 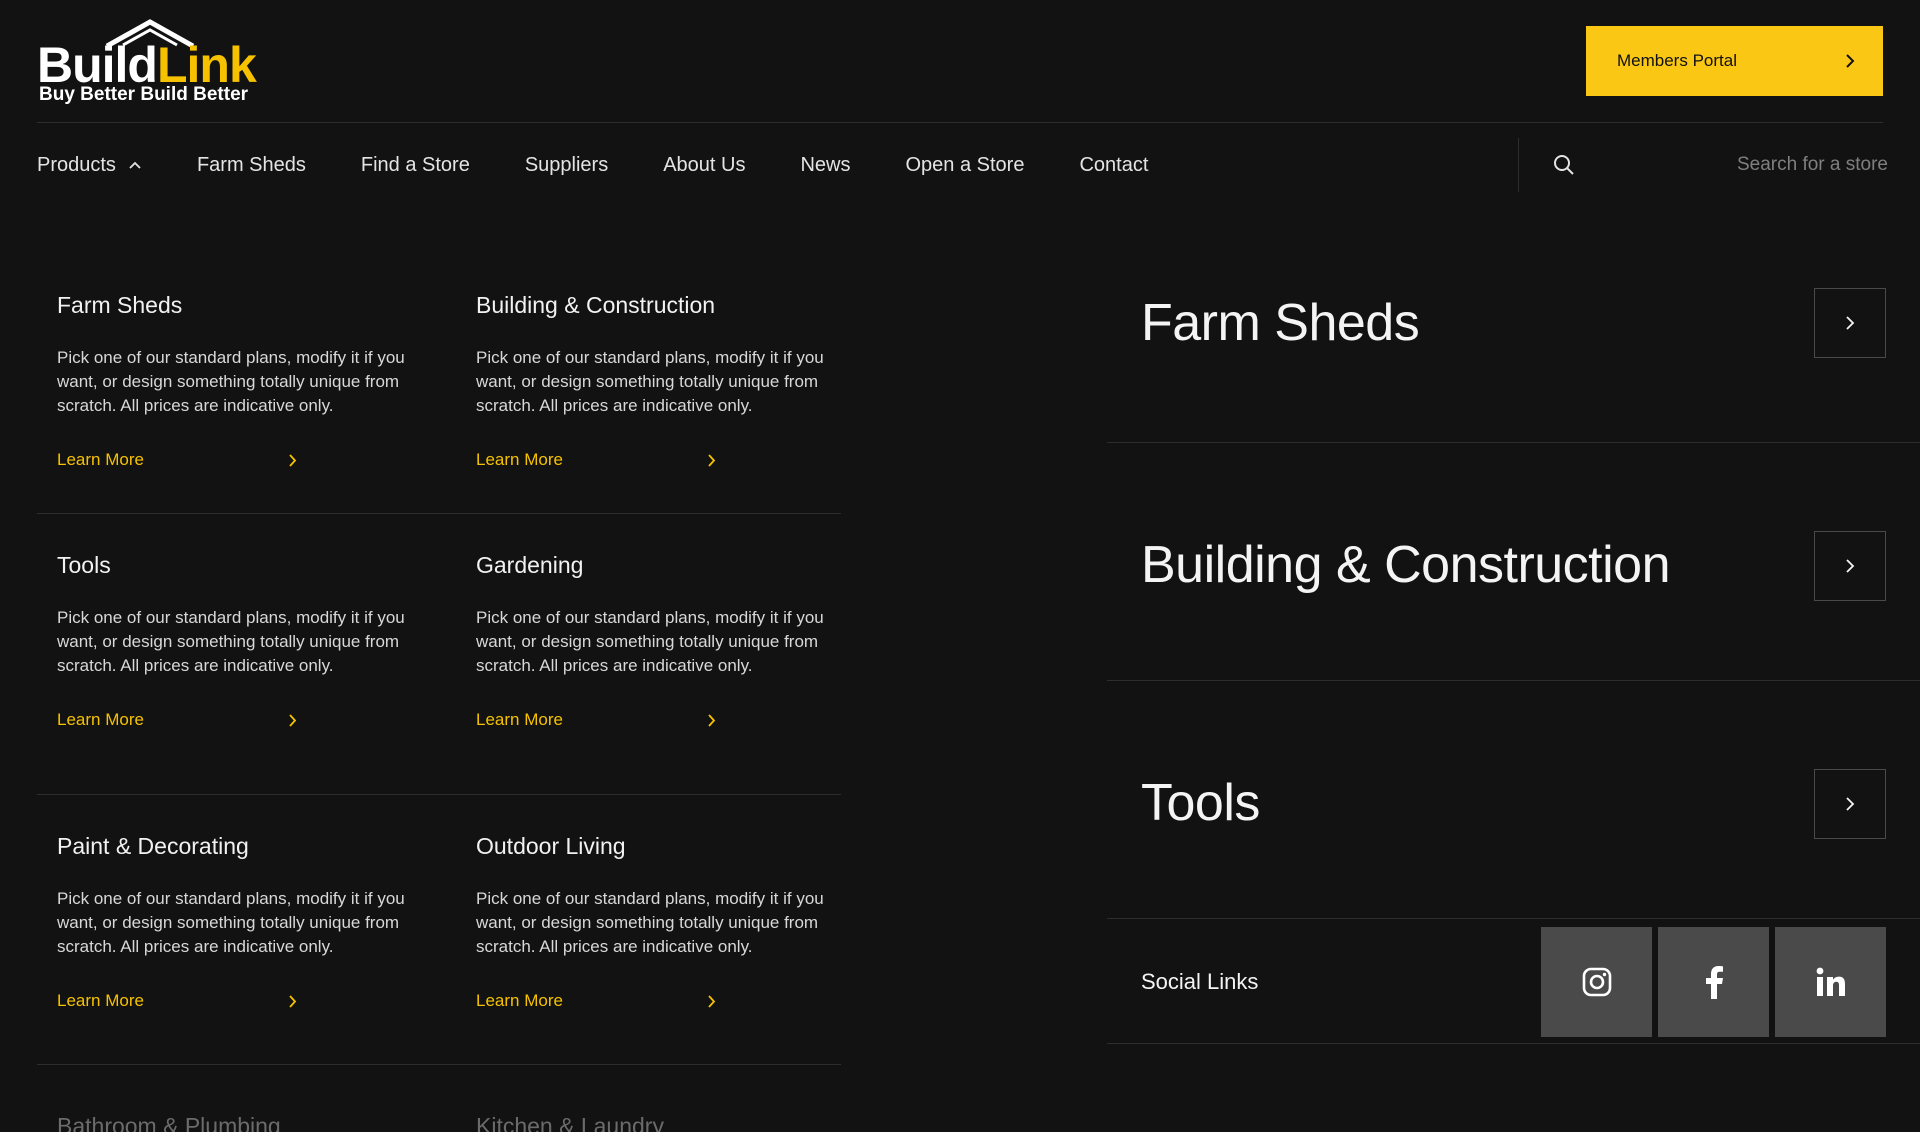 I want to click on instagram-icon, so click(x=1596, y=982).